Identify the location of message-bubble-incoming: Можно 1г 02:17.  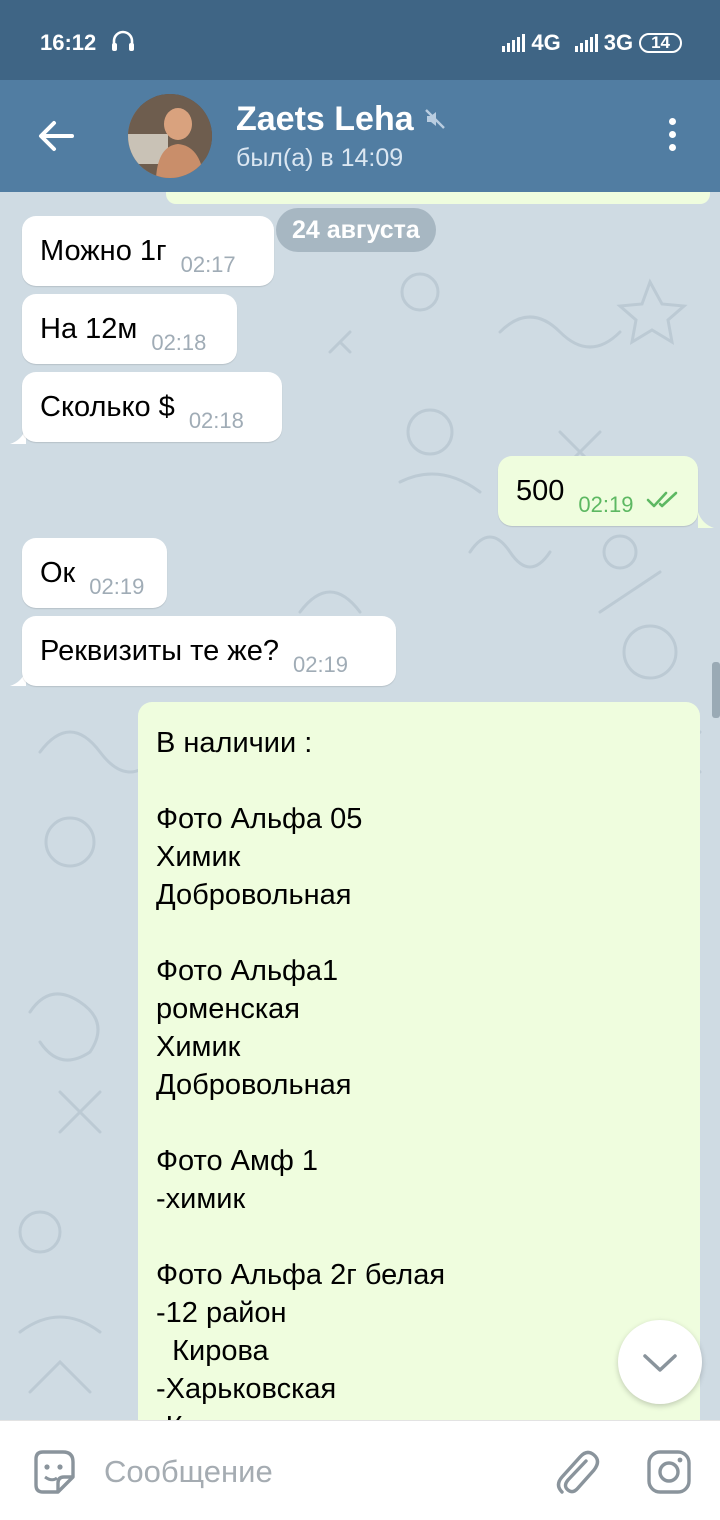
(148, 251).